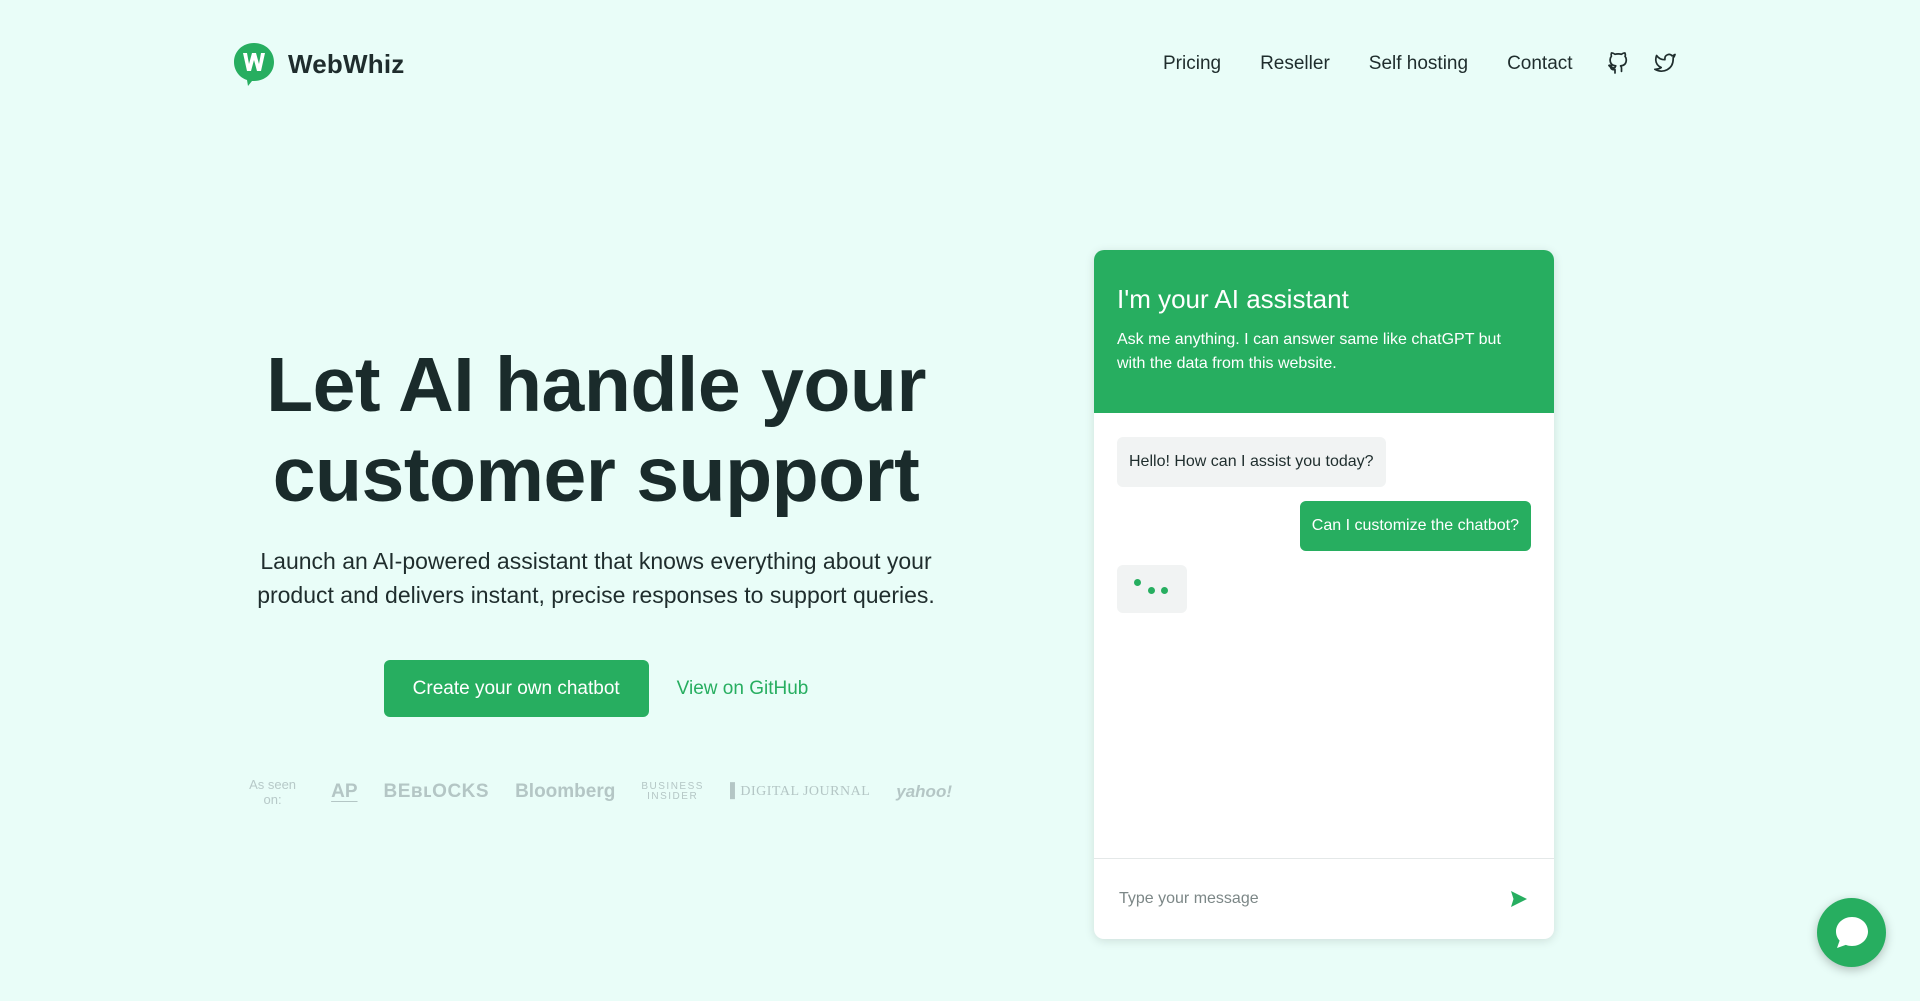 This screenshot has height=1001, width=1920. I want to click on webwhiz-logo-icon, so click(254, 64).